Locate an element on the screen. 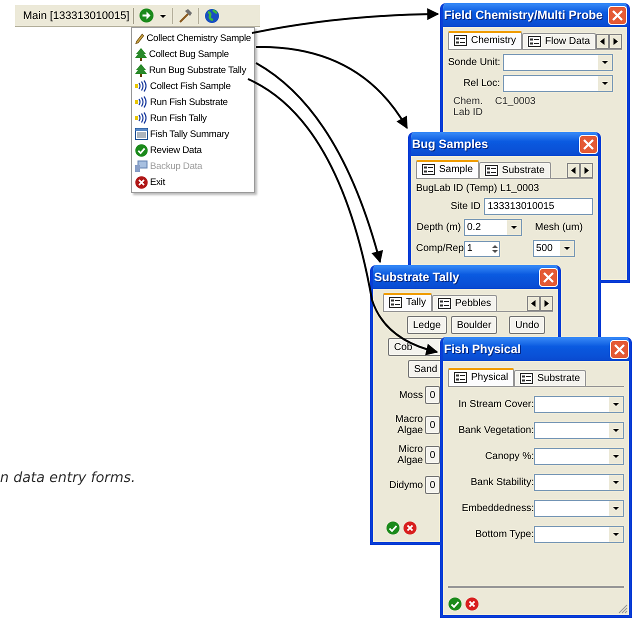 The width and height of the screenshot is (634, 620). counter-label: Moss is located at coordinates (410, 395).